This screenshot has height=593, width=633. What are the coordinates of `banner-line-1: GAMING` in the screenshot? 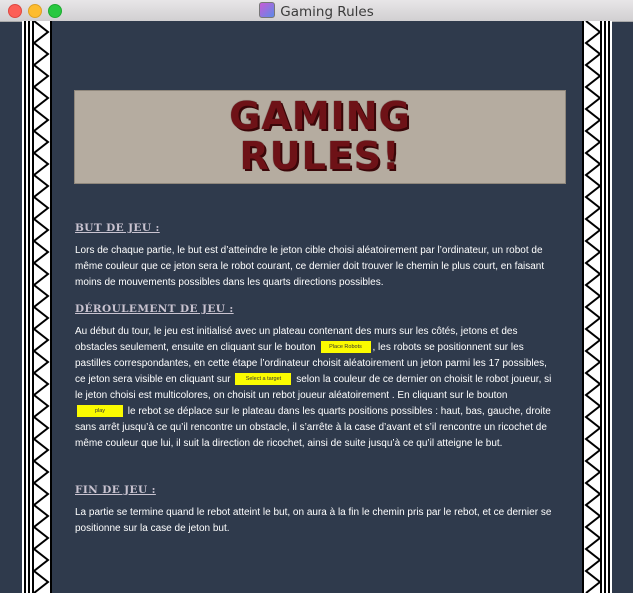 It's located at (320, 116).